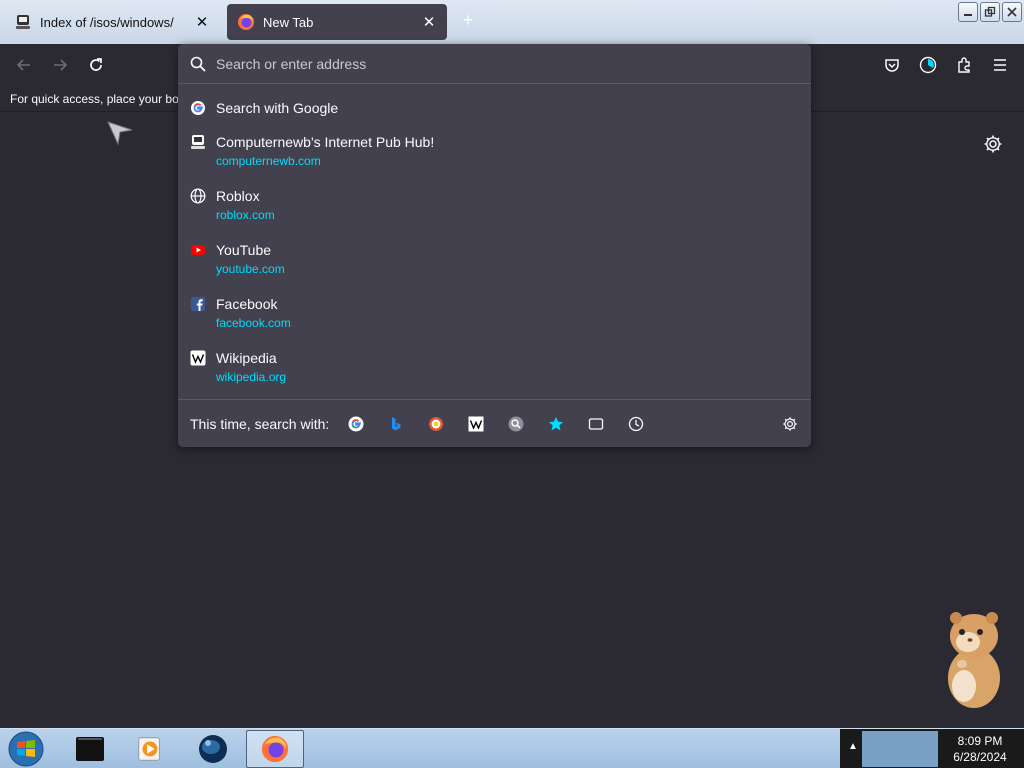 This screenshot has height=768, width=1024. I want to click on pocket-button, so click(892, 65).